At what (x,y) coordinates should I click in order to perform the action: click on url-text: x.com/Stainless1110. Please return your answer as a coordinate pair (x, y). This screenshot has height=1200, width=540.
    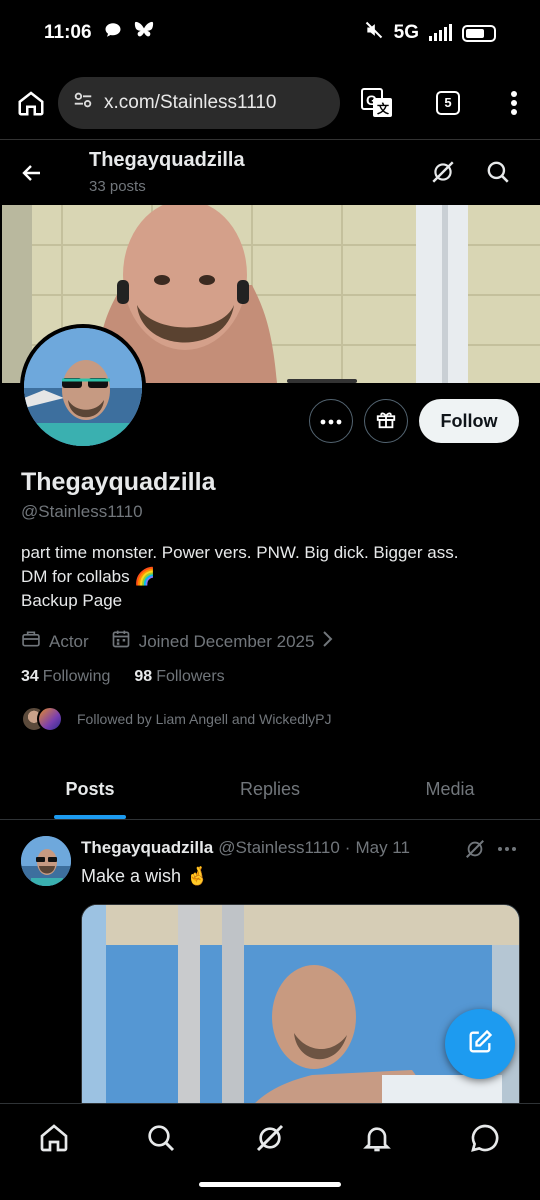
    Looking at the image, I should click on (190, 102).